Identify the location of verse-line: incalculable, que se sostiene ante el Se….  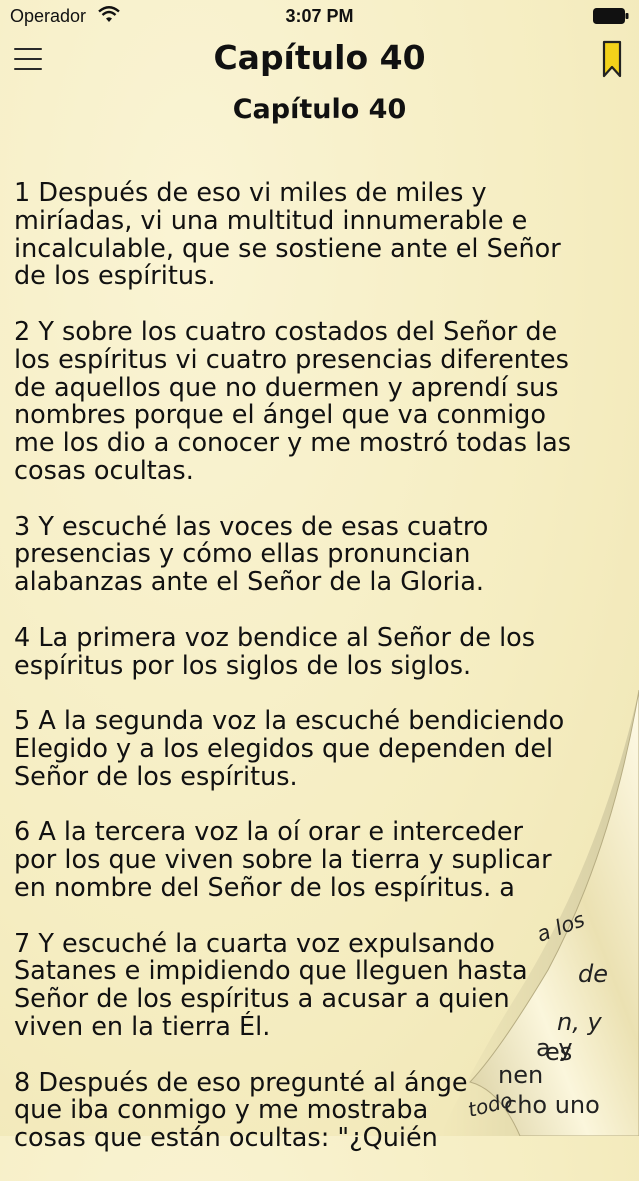
(287, 248).